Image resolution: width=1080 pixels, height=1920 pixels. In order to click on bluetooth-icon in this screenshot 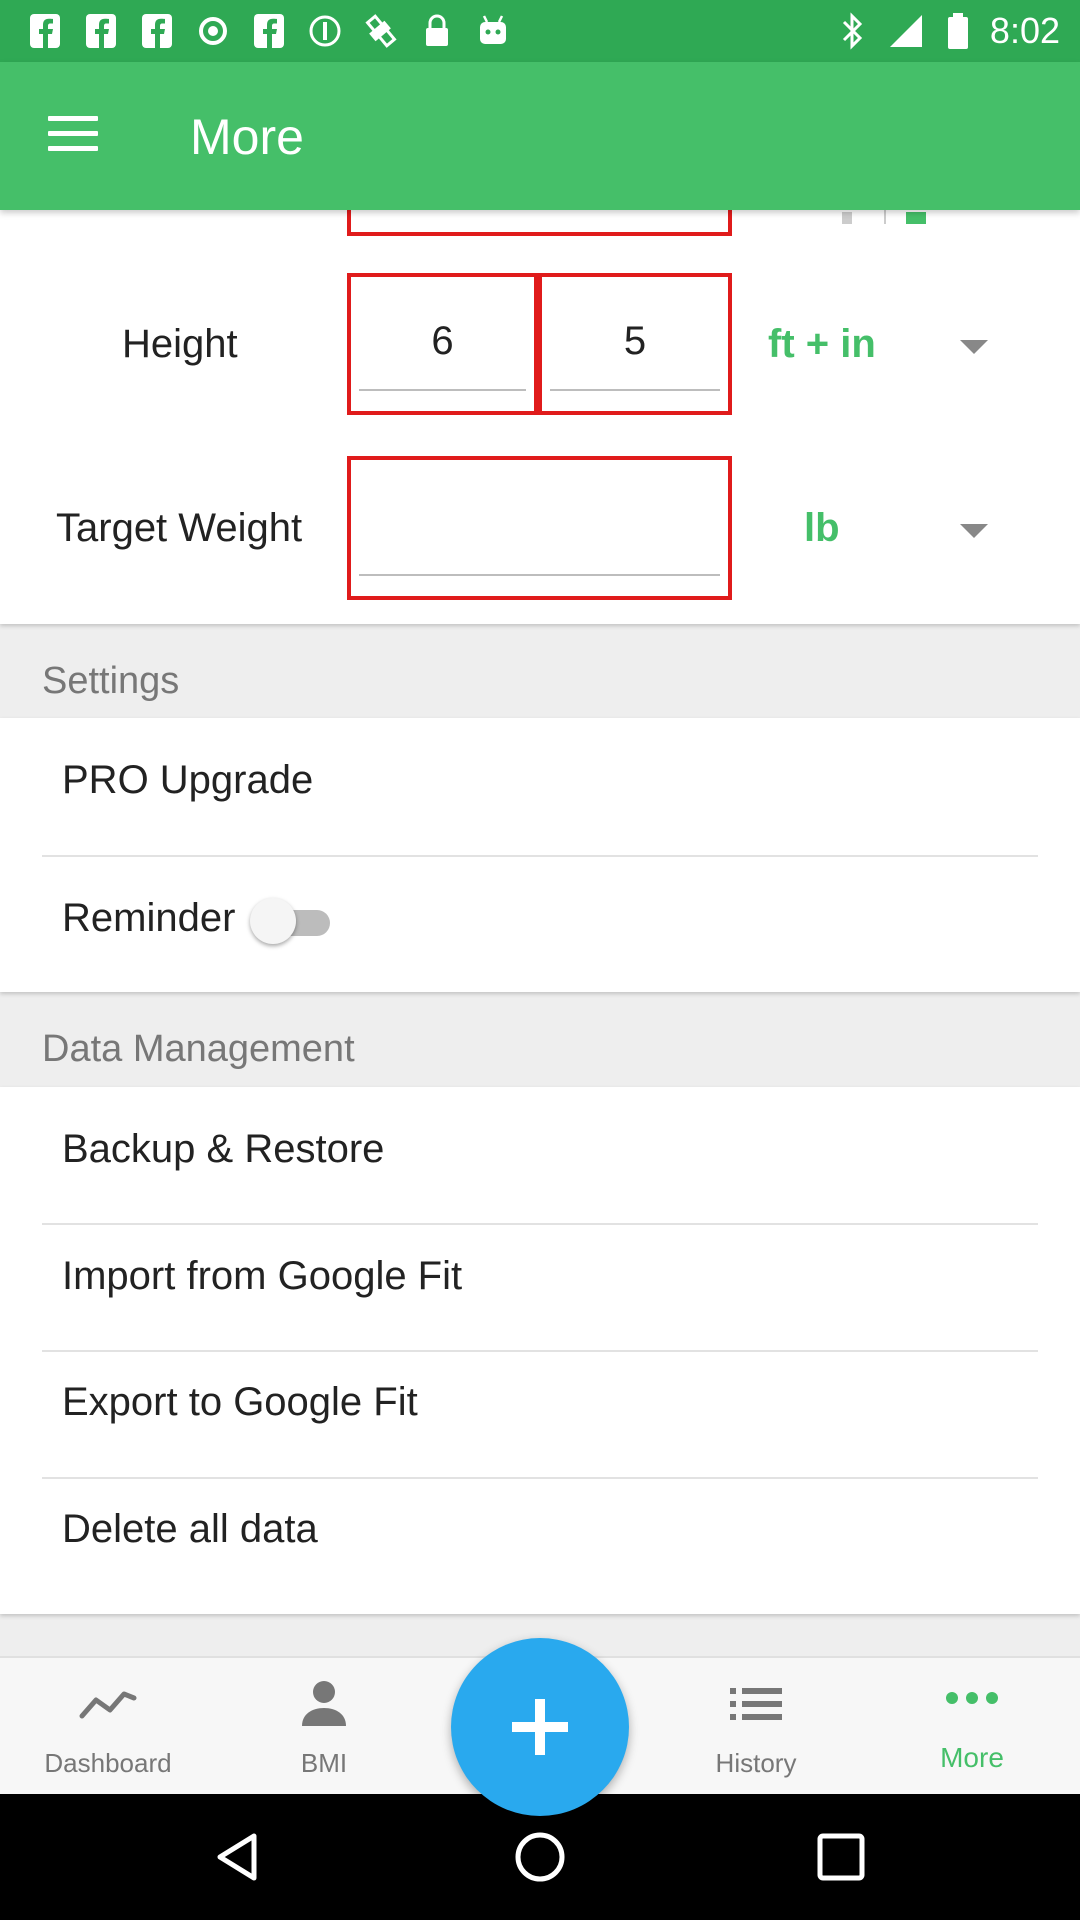, I will do `click(852, 31)`.